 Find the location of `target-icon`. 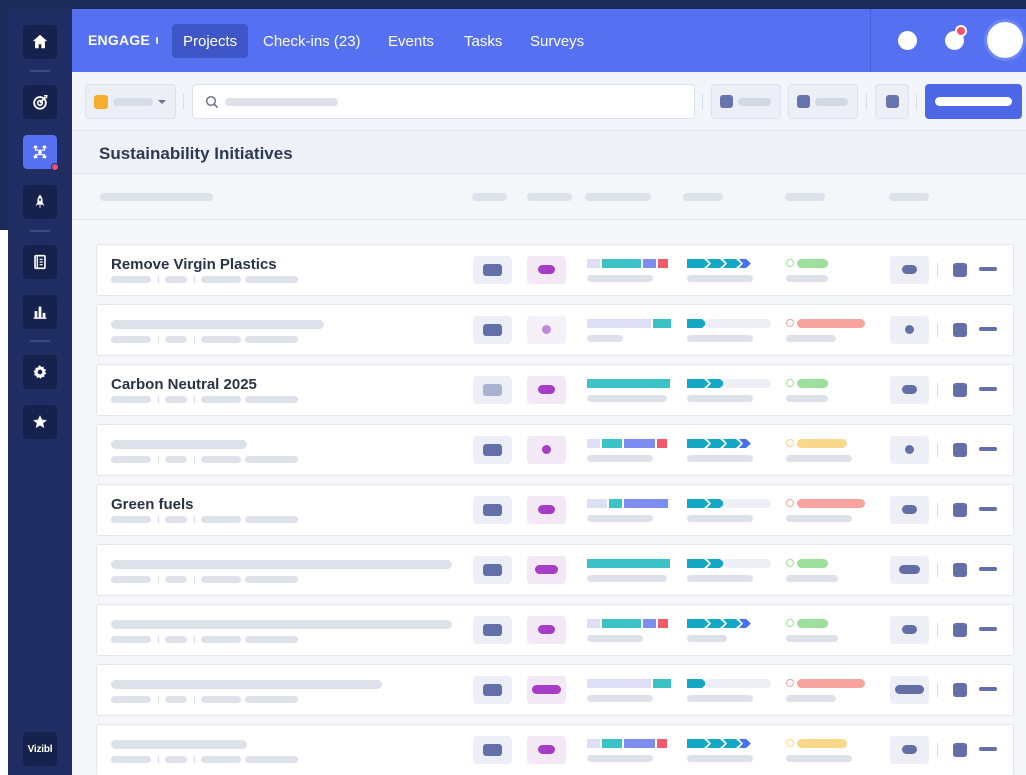

target-icon is located at coordinates (40, 102).